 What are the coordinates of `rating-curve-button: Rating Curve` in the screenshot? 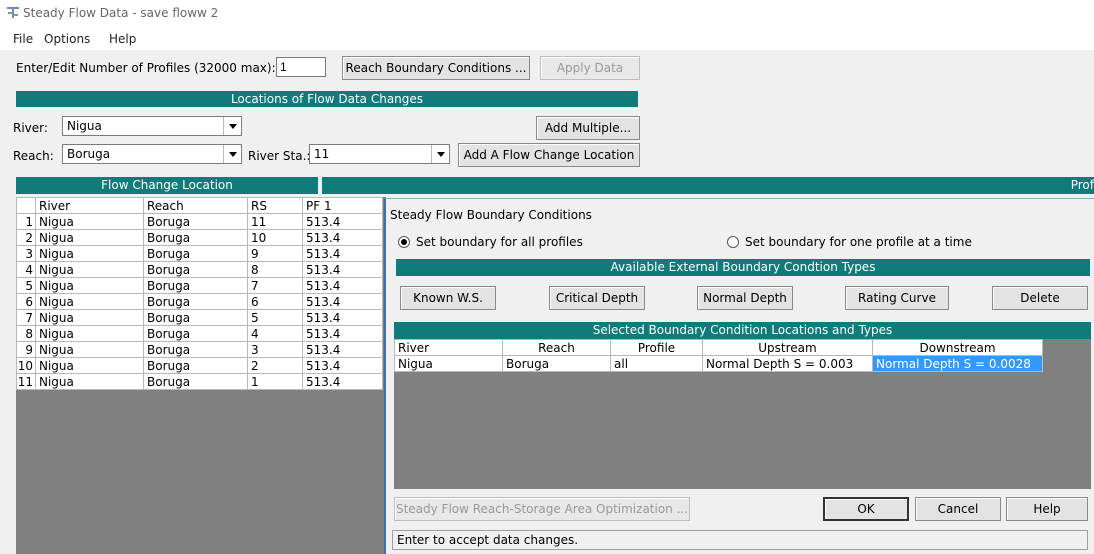 It's located at (897, 298).